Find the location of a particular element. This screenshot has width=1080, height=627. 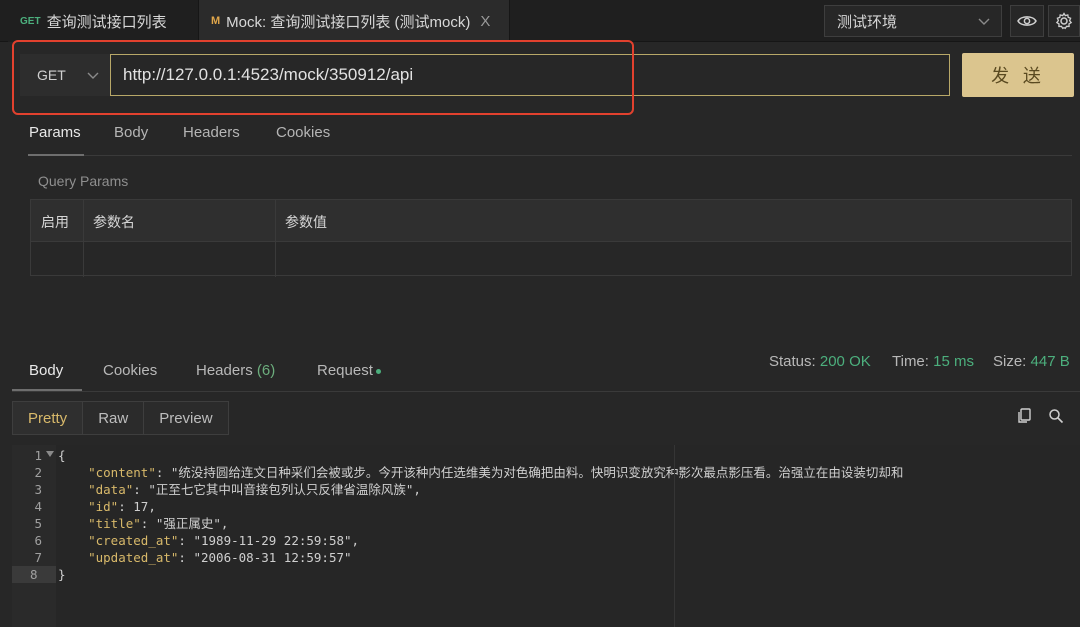

json-value: 17, is located at coordinates (144, 506).